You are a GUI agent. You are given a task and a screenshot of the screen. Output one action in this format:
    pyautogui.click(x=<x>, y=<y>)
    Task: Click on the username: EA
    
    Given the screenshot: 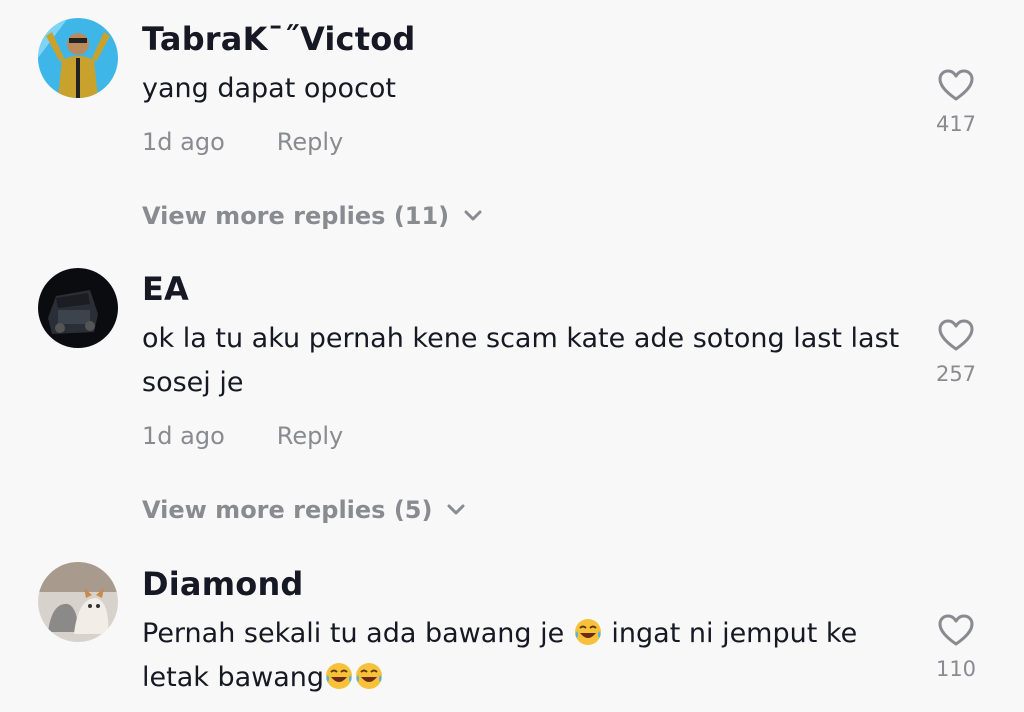 What is the action you would take?
    pyautogui.click(x=165, y=289)
    